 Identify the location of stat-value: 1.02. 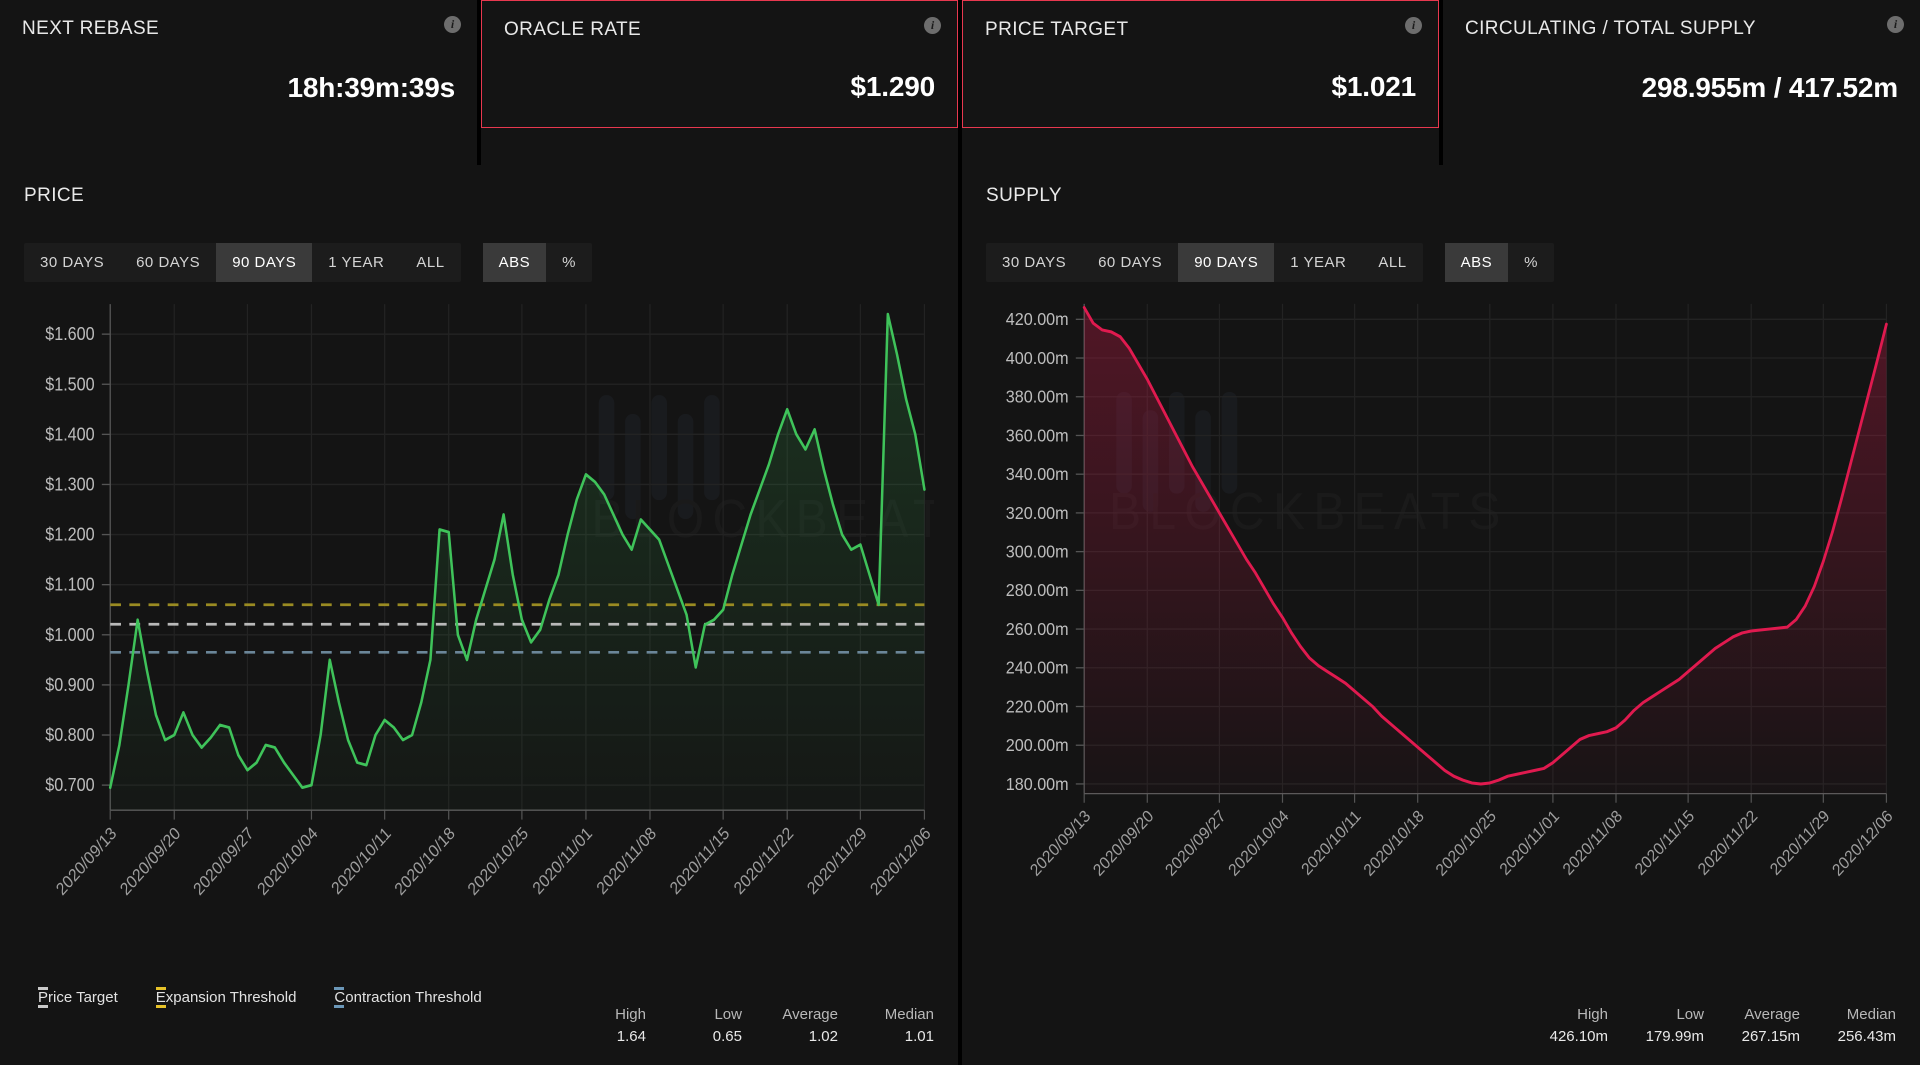
(823, 1036).